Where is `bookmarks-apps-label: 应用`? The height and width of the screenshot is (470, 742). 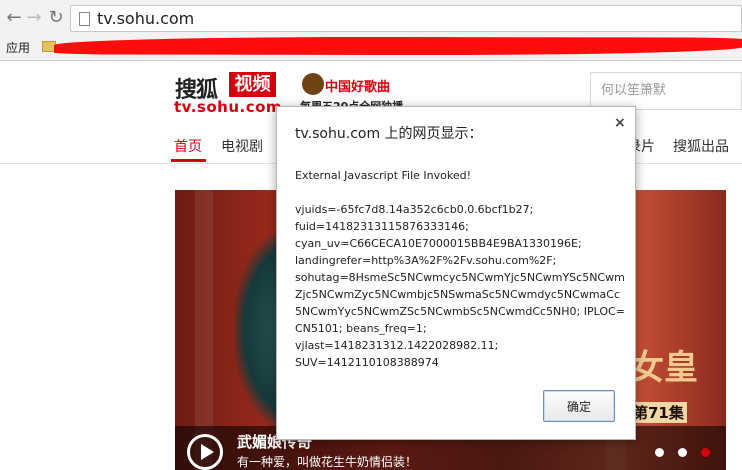 bookmarks-apps-label: 应用 is located at coordinates (18, 47).